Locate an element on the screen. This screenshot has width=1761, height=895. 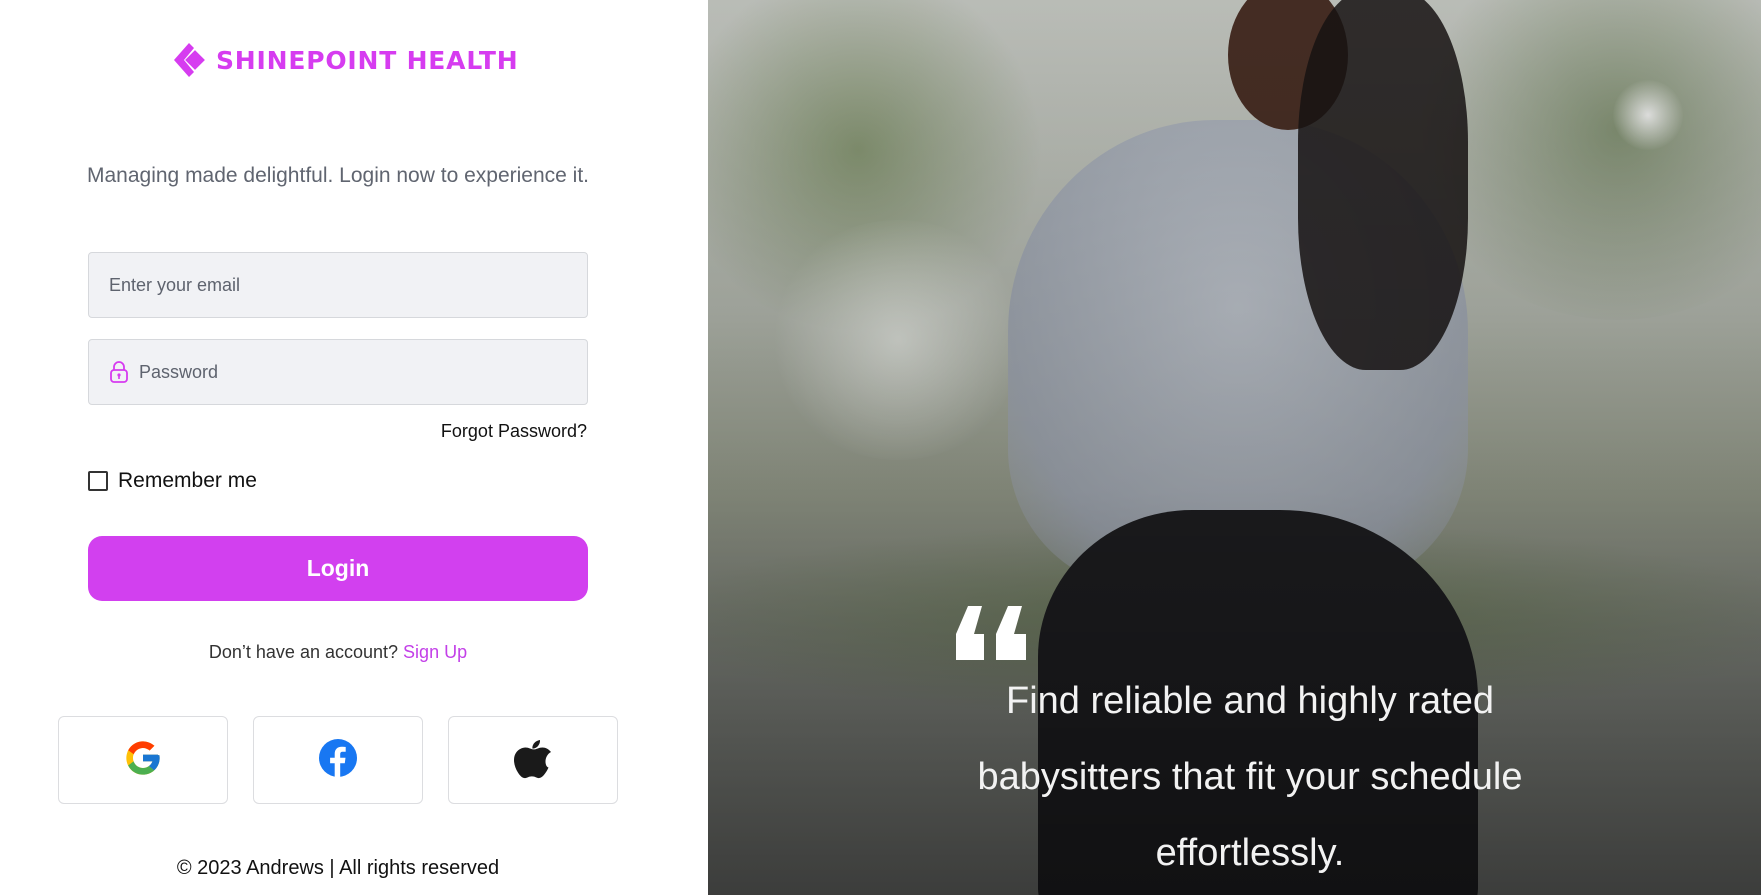
signup-link: Sign Up is located at coordinates (435, 652).